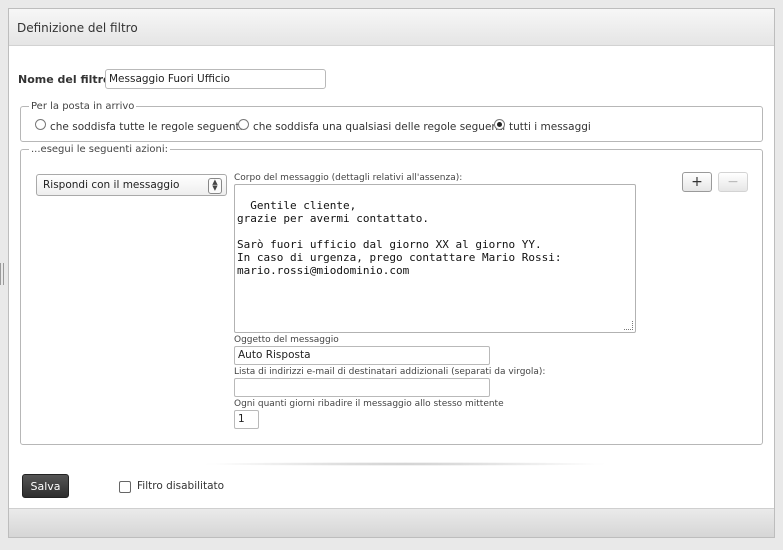  Describe the element at coordinates (83, 106) in the screenshot. I see `incoming-mail-legend: Per la posta in arrivo` at that location.